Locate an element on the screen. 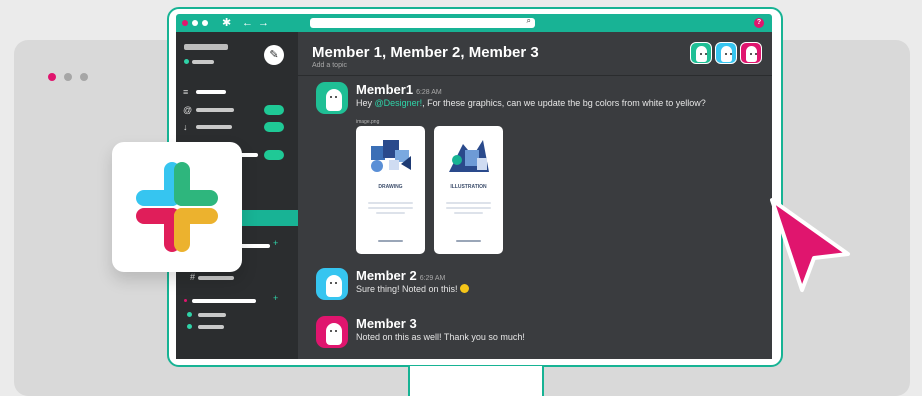  message-time: 6:28 AM is located at coordinates (429, 92).